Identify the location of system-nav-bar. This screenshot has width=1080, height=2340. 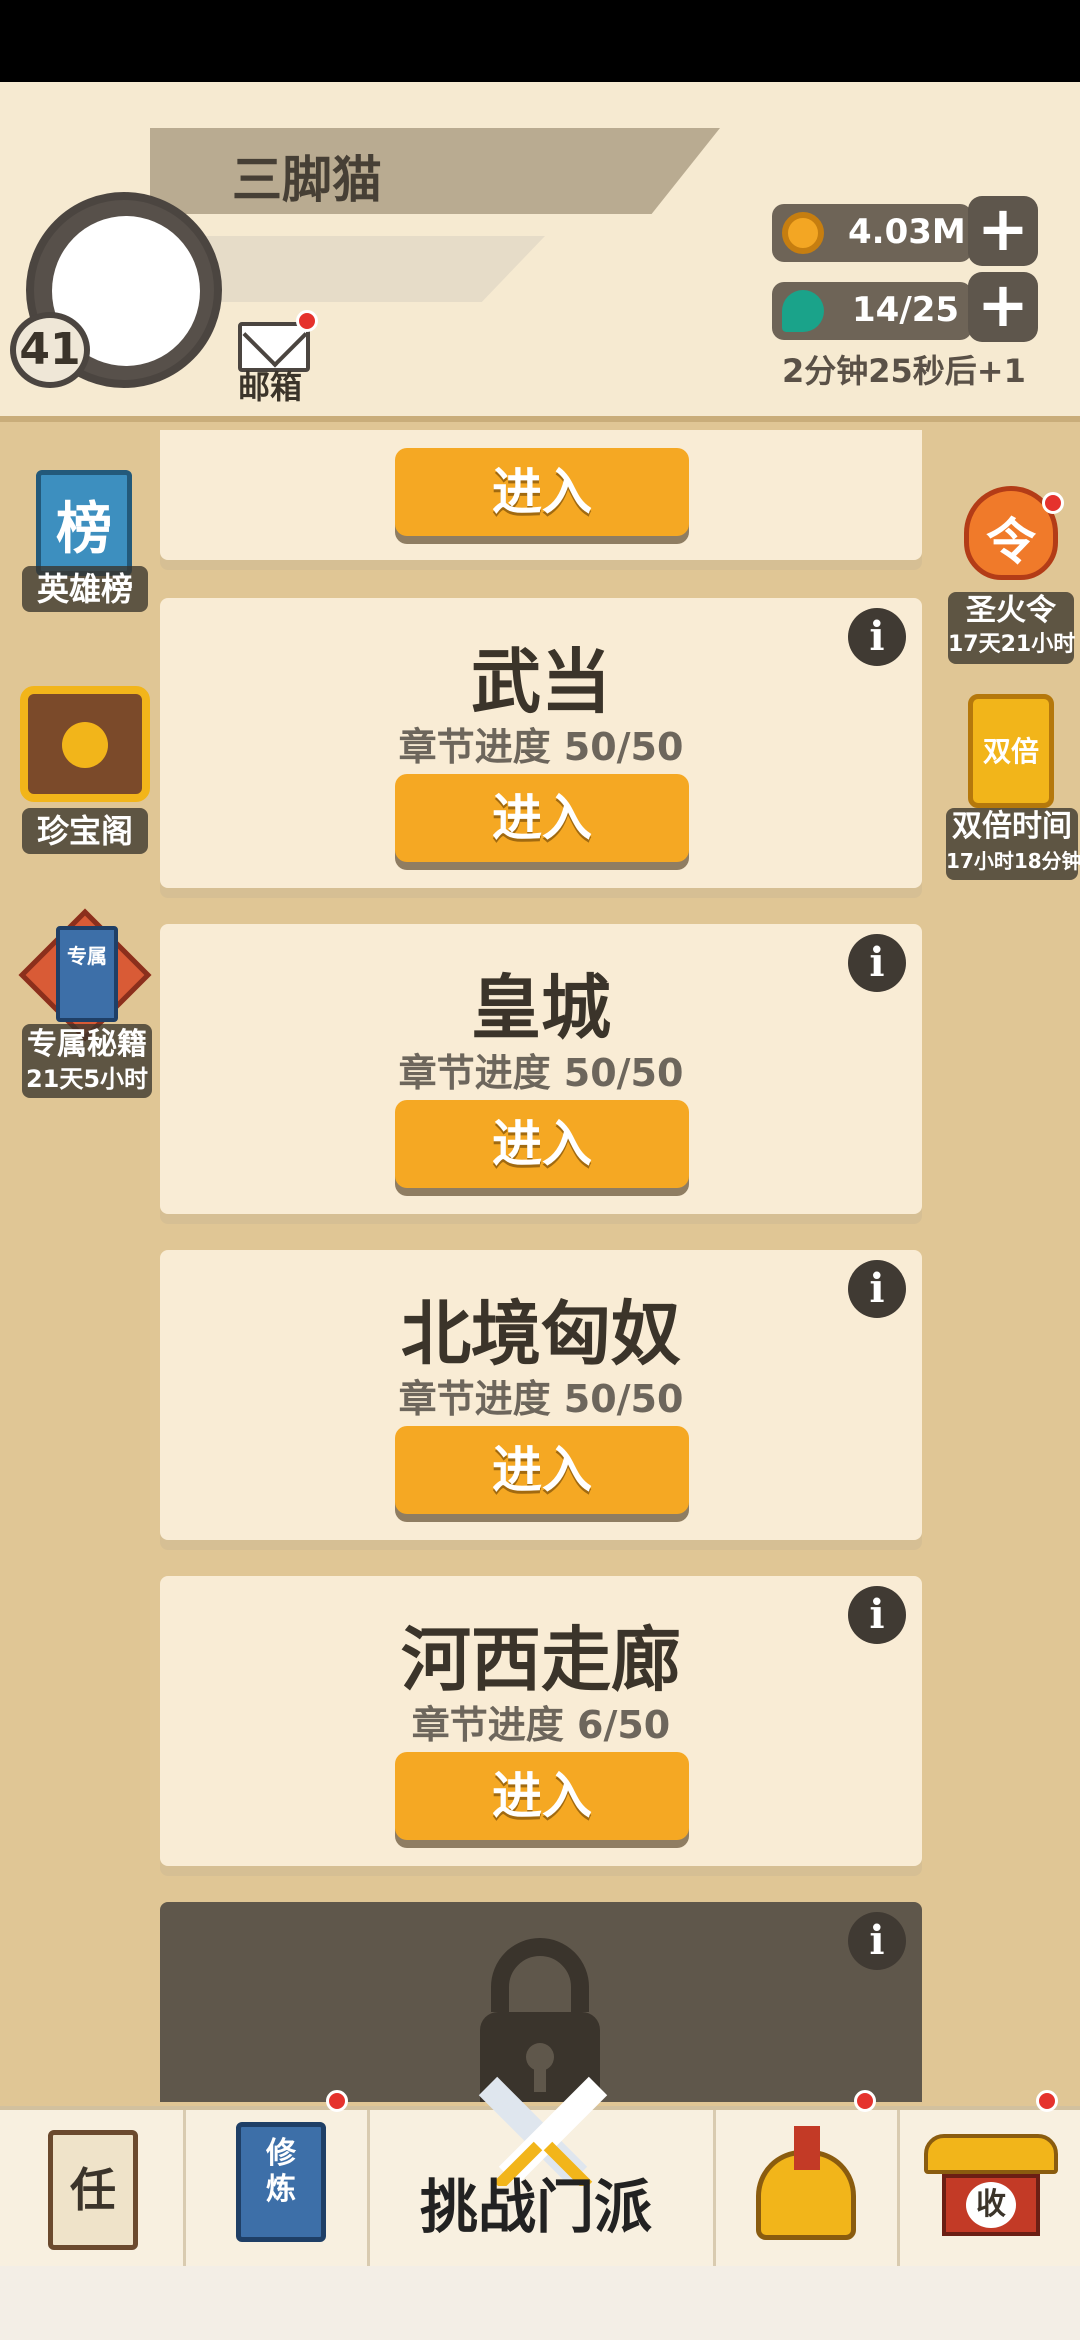
(540, 2303).